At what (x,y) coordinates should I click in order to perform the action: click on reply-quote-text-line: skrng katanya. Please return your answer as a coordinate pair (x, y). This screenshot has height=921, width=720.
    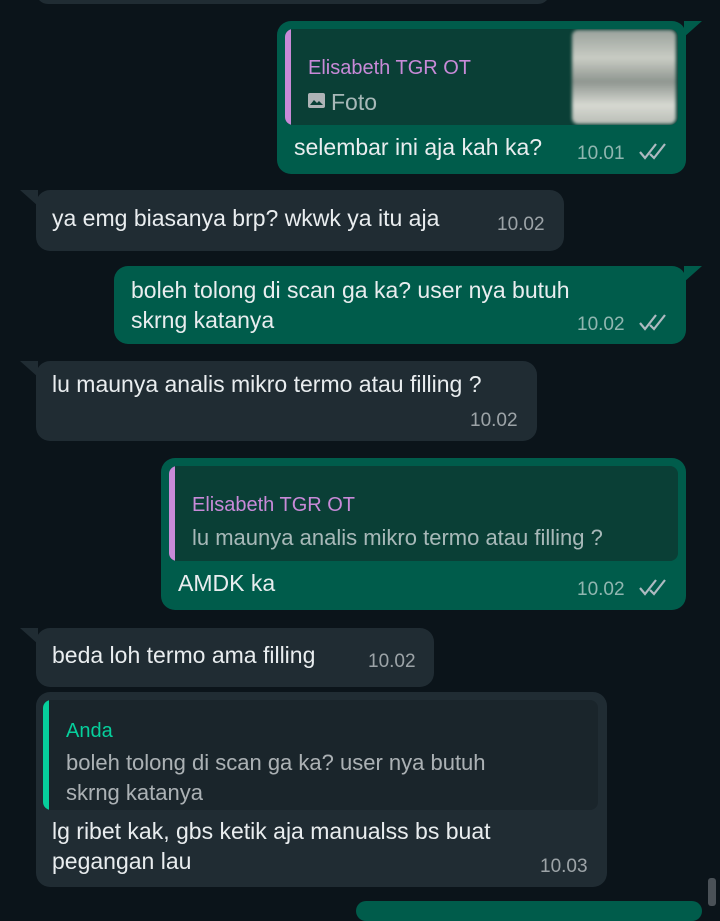
    Looking at the image, I should click on (134, 792).